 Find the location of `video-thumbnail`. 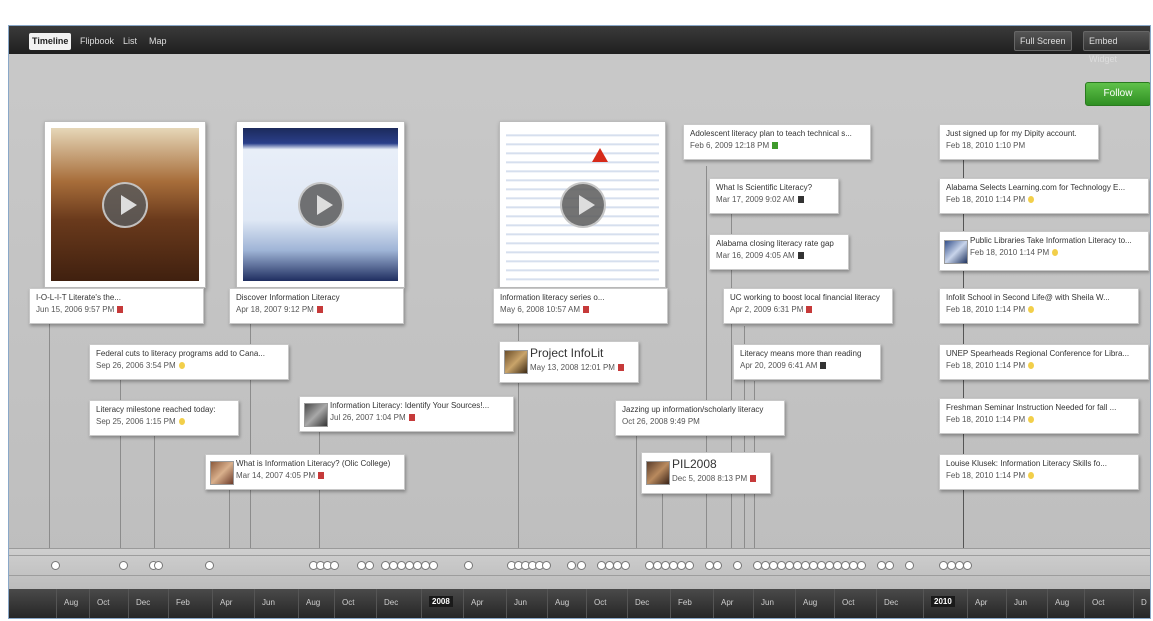

video-thumbnail is located at coordinates (320, 204).